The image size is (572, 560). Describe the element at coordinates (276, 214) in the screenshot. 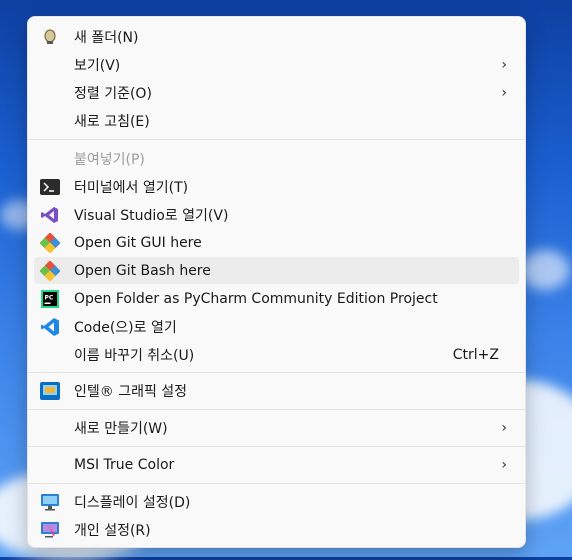

I see `menu-item-open-visual-studio: Visual Studio로 열기(V)` at that location.